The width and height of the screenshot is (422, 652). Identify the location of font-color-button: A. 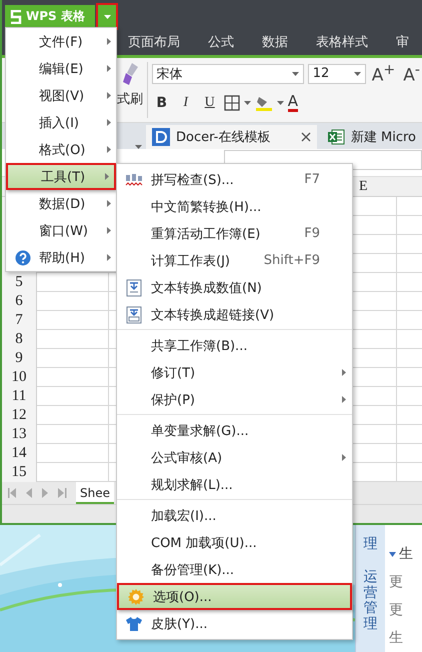
(293, 103).